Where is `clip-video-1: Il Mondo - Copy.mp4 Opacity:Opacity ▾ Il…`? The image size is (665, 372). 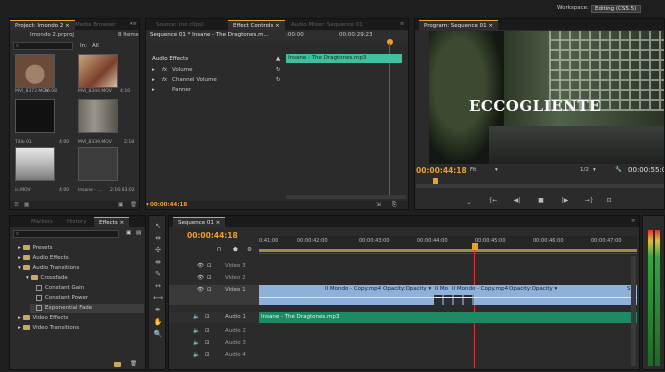
clip-video-1: Il Mondo - Copy.mp4 Opacity:Opacity ▾ Il… is located at coordinates (448, 295).